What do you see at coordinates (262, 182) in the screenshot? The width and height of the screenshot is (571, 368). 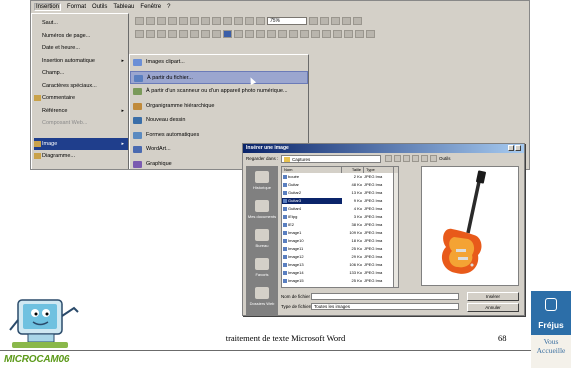 I see `place-0: Historique` at bounding box center [262, 182].